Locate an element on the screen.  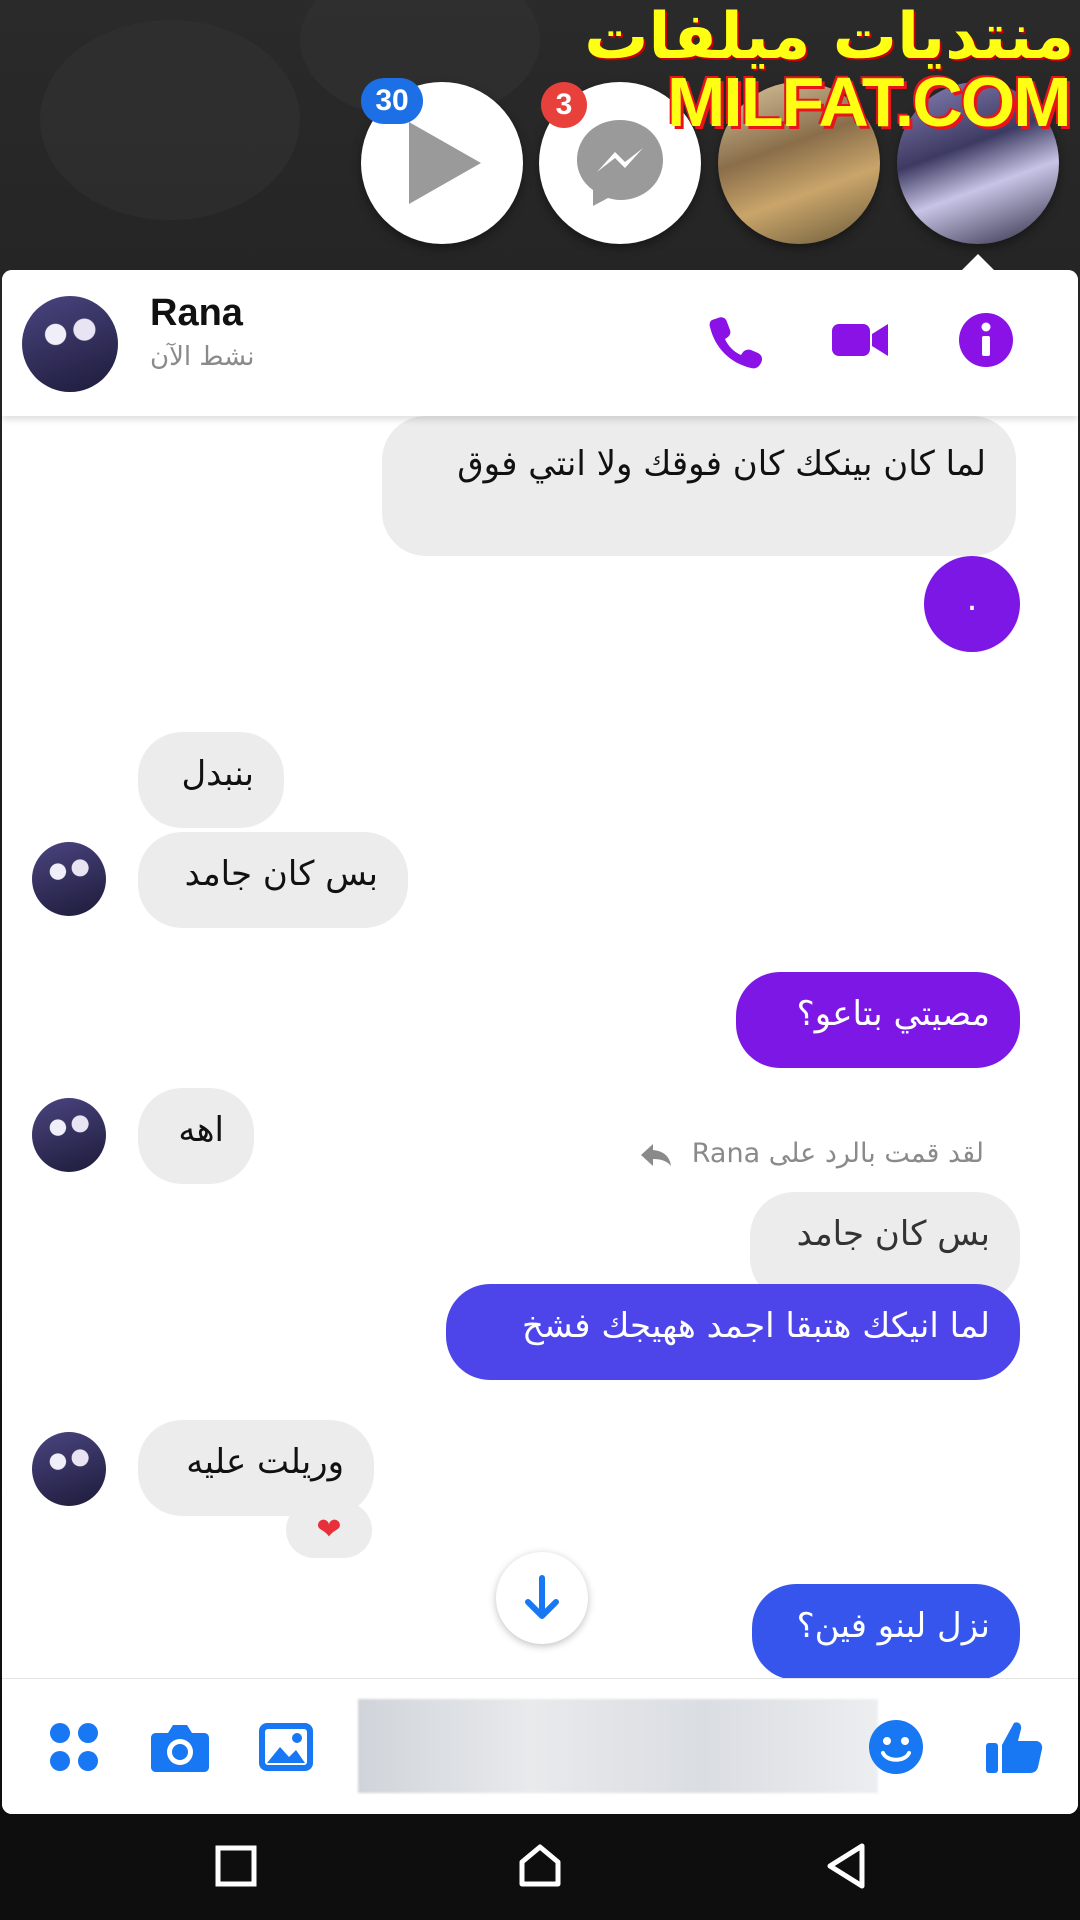
message-bubble: مصيتي بتاعو؟ is located at coordinates (878, 1020).